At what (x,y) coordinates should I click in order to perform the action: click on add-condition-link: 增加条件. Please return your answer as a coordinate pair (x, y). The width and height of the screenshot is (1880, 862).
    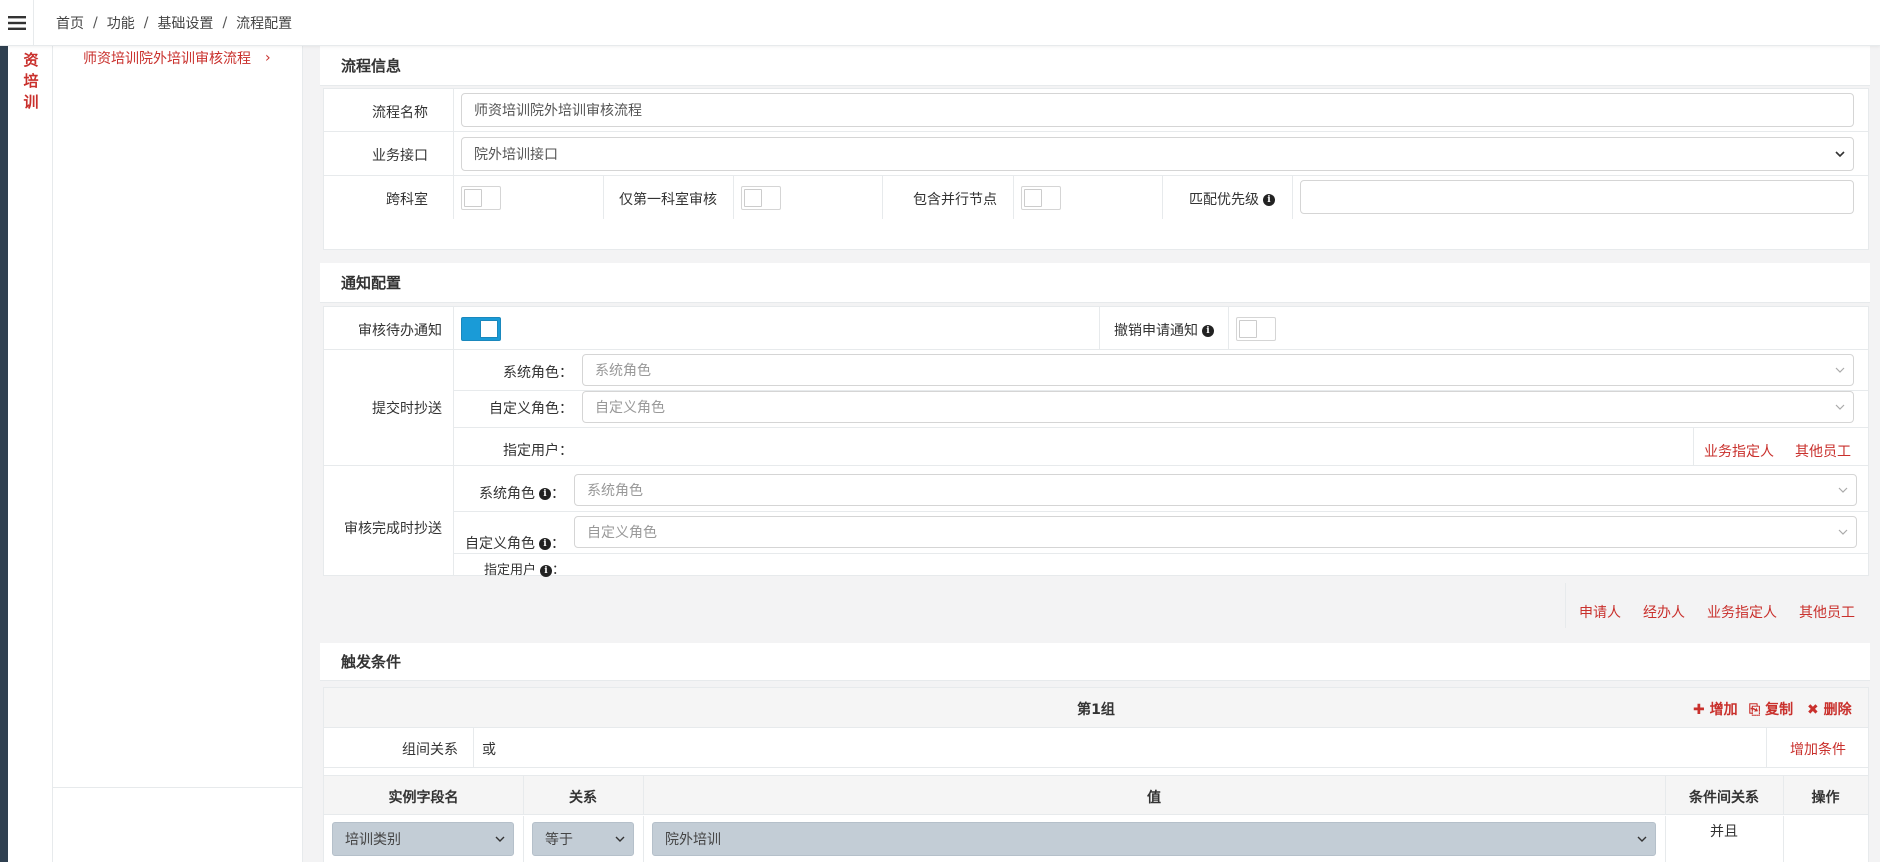
    Looking at the image, I should click on (1818, 749).